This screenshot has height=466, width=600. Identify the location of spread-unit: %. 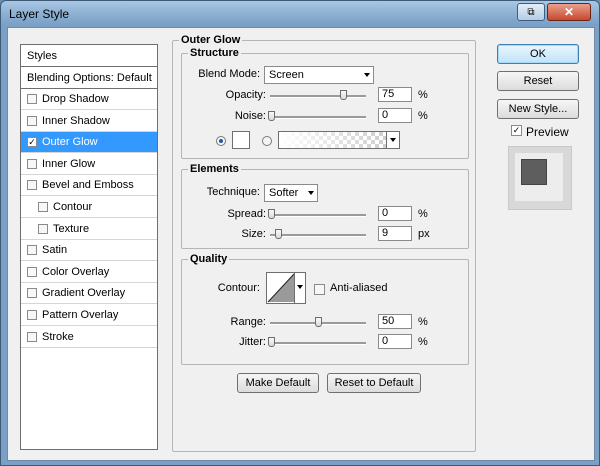
(423, 214).